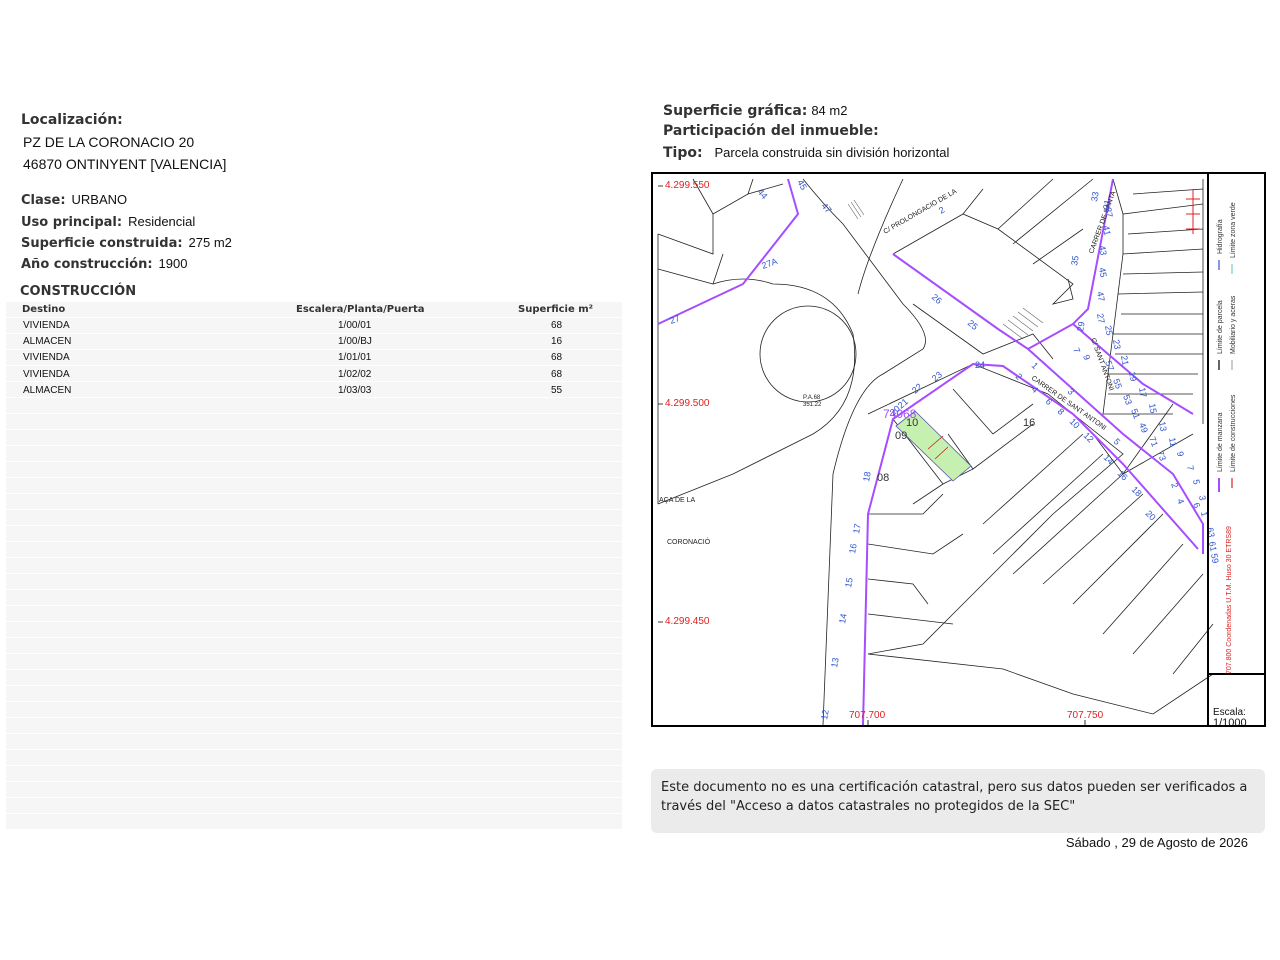  Describe the element at coordinates (355, 357) in the screenshot. I see `cell-escalera: 1/01/01` at that location.